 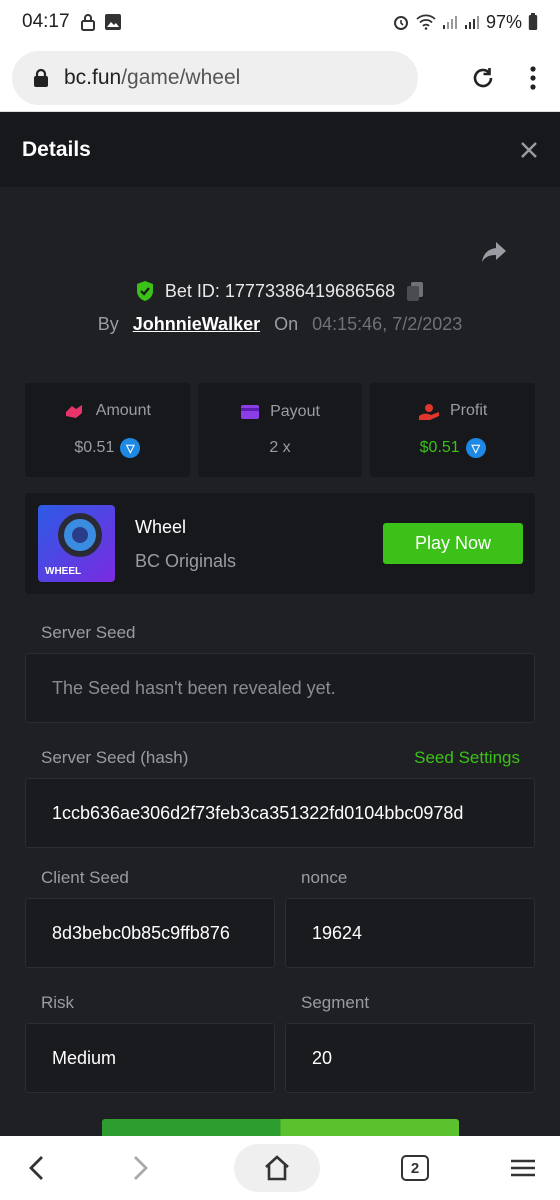 What do you see at coordinates (186, 561) in the screenshot?
I see `game-provider: BC Originals` at bounding box center [186, 561].